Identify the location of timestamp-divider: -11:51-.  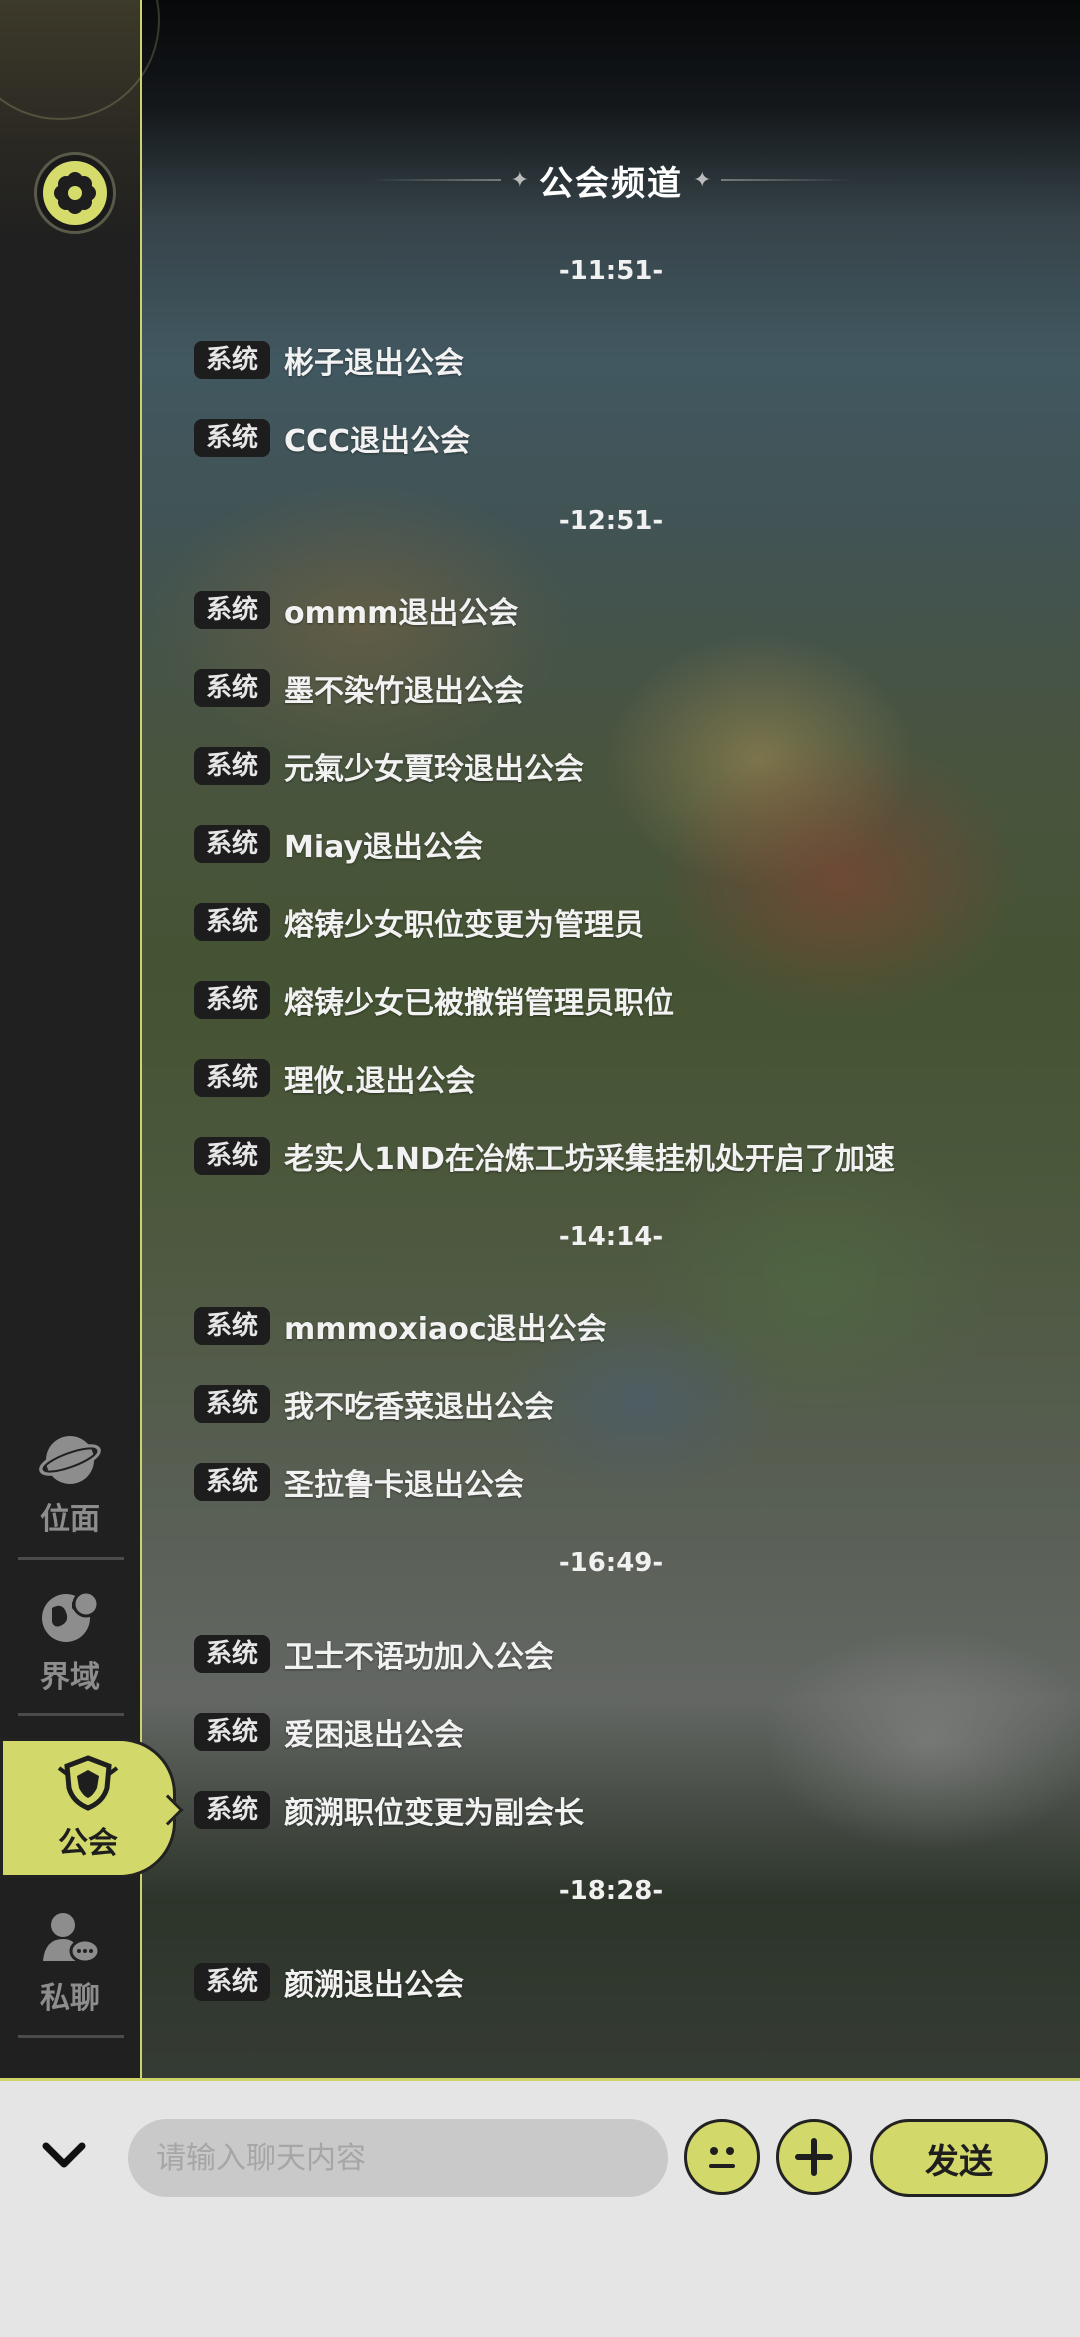
(611, 271).